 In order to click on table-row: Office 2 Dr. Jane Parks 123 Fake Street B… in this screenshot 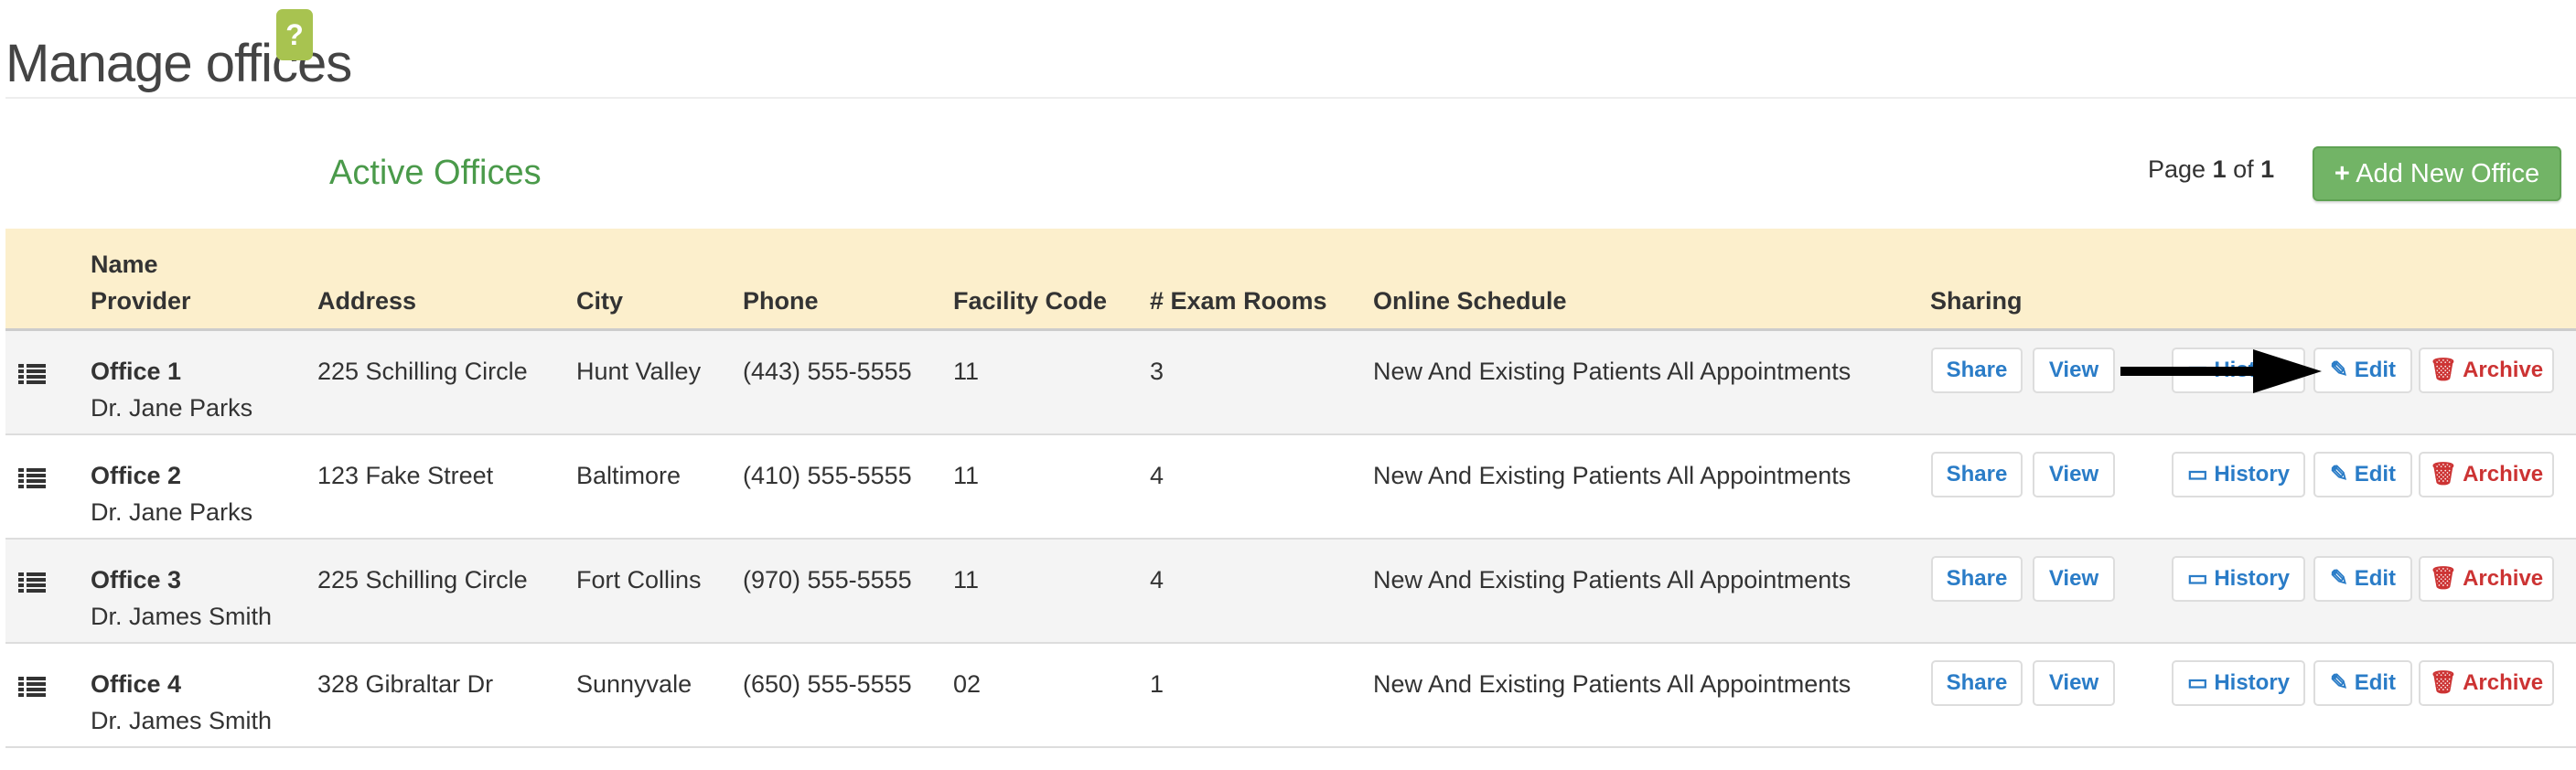, I will do `click(1291, 488)`.